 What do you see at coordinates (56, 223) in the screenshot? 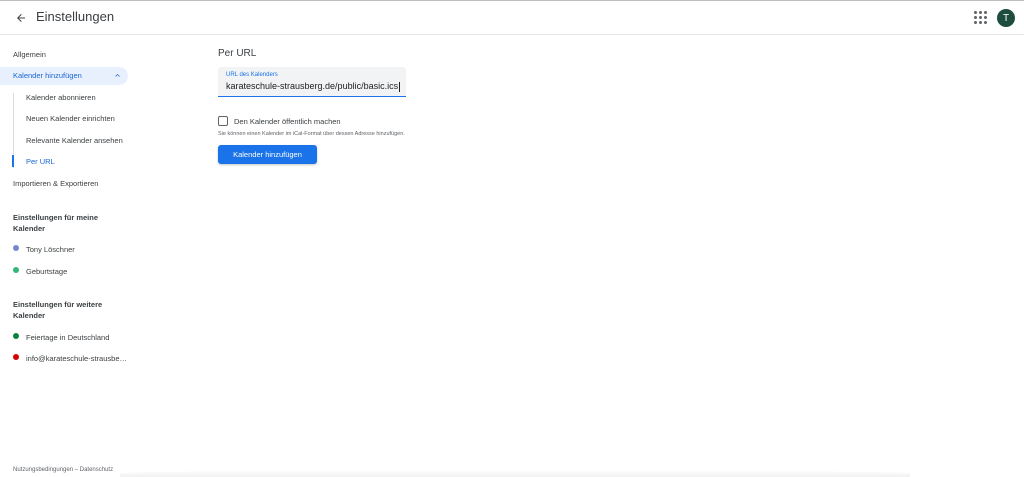
I see `my-calendars-heading: Einstellungen für meine Kalender` at bounding box center [56, 223].